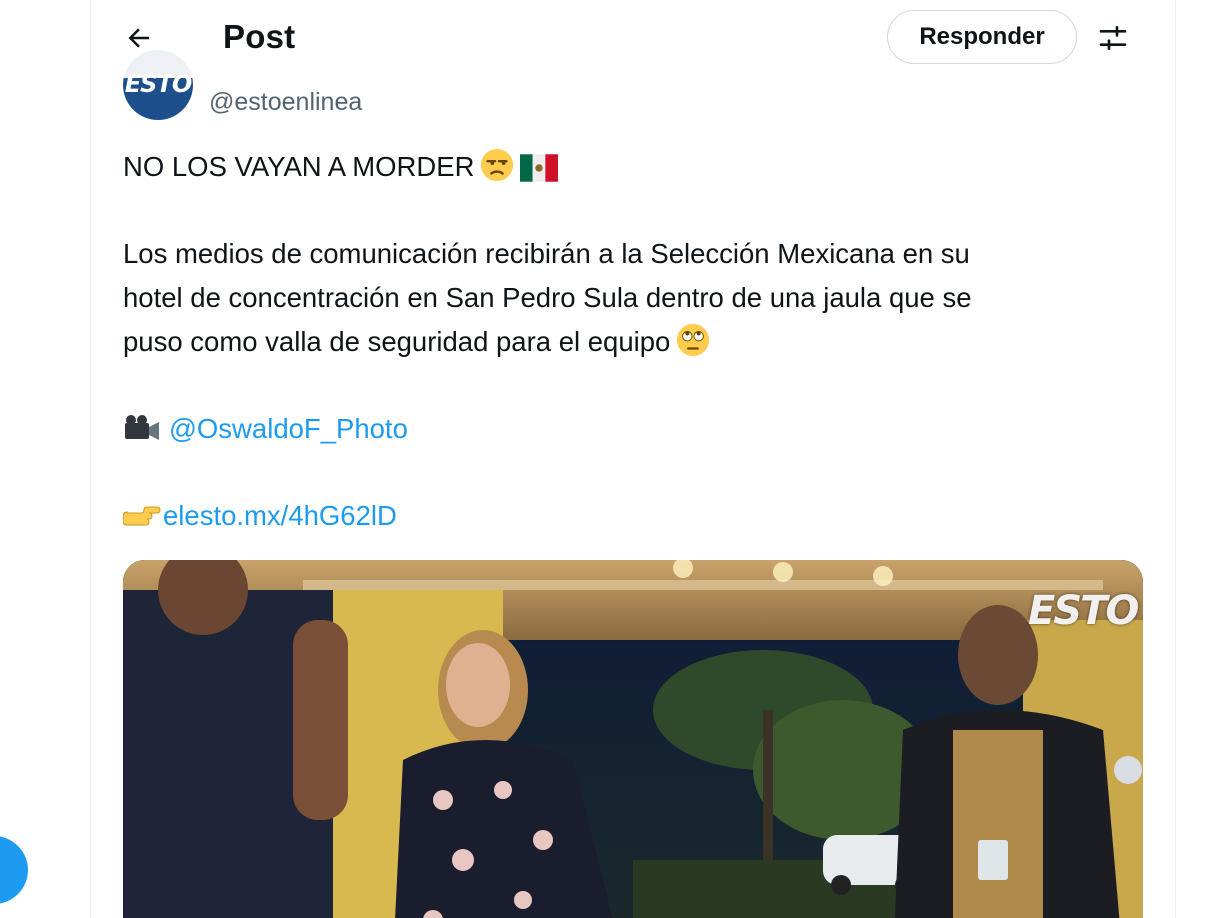 This screenshot has height=918, width=1224. What do you see at coordinates (14, 870) in the screenshot?
I see `floating-compose-button` at bounding box center [14, 870].